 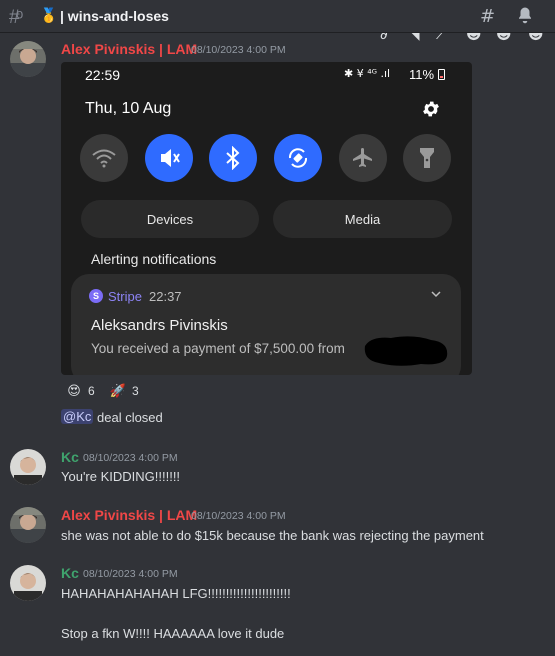 I want to click on rotate-icon, so click(x=298, y=158).